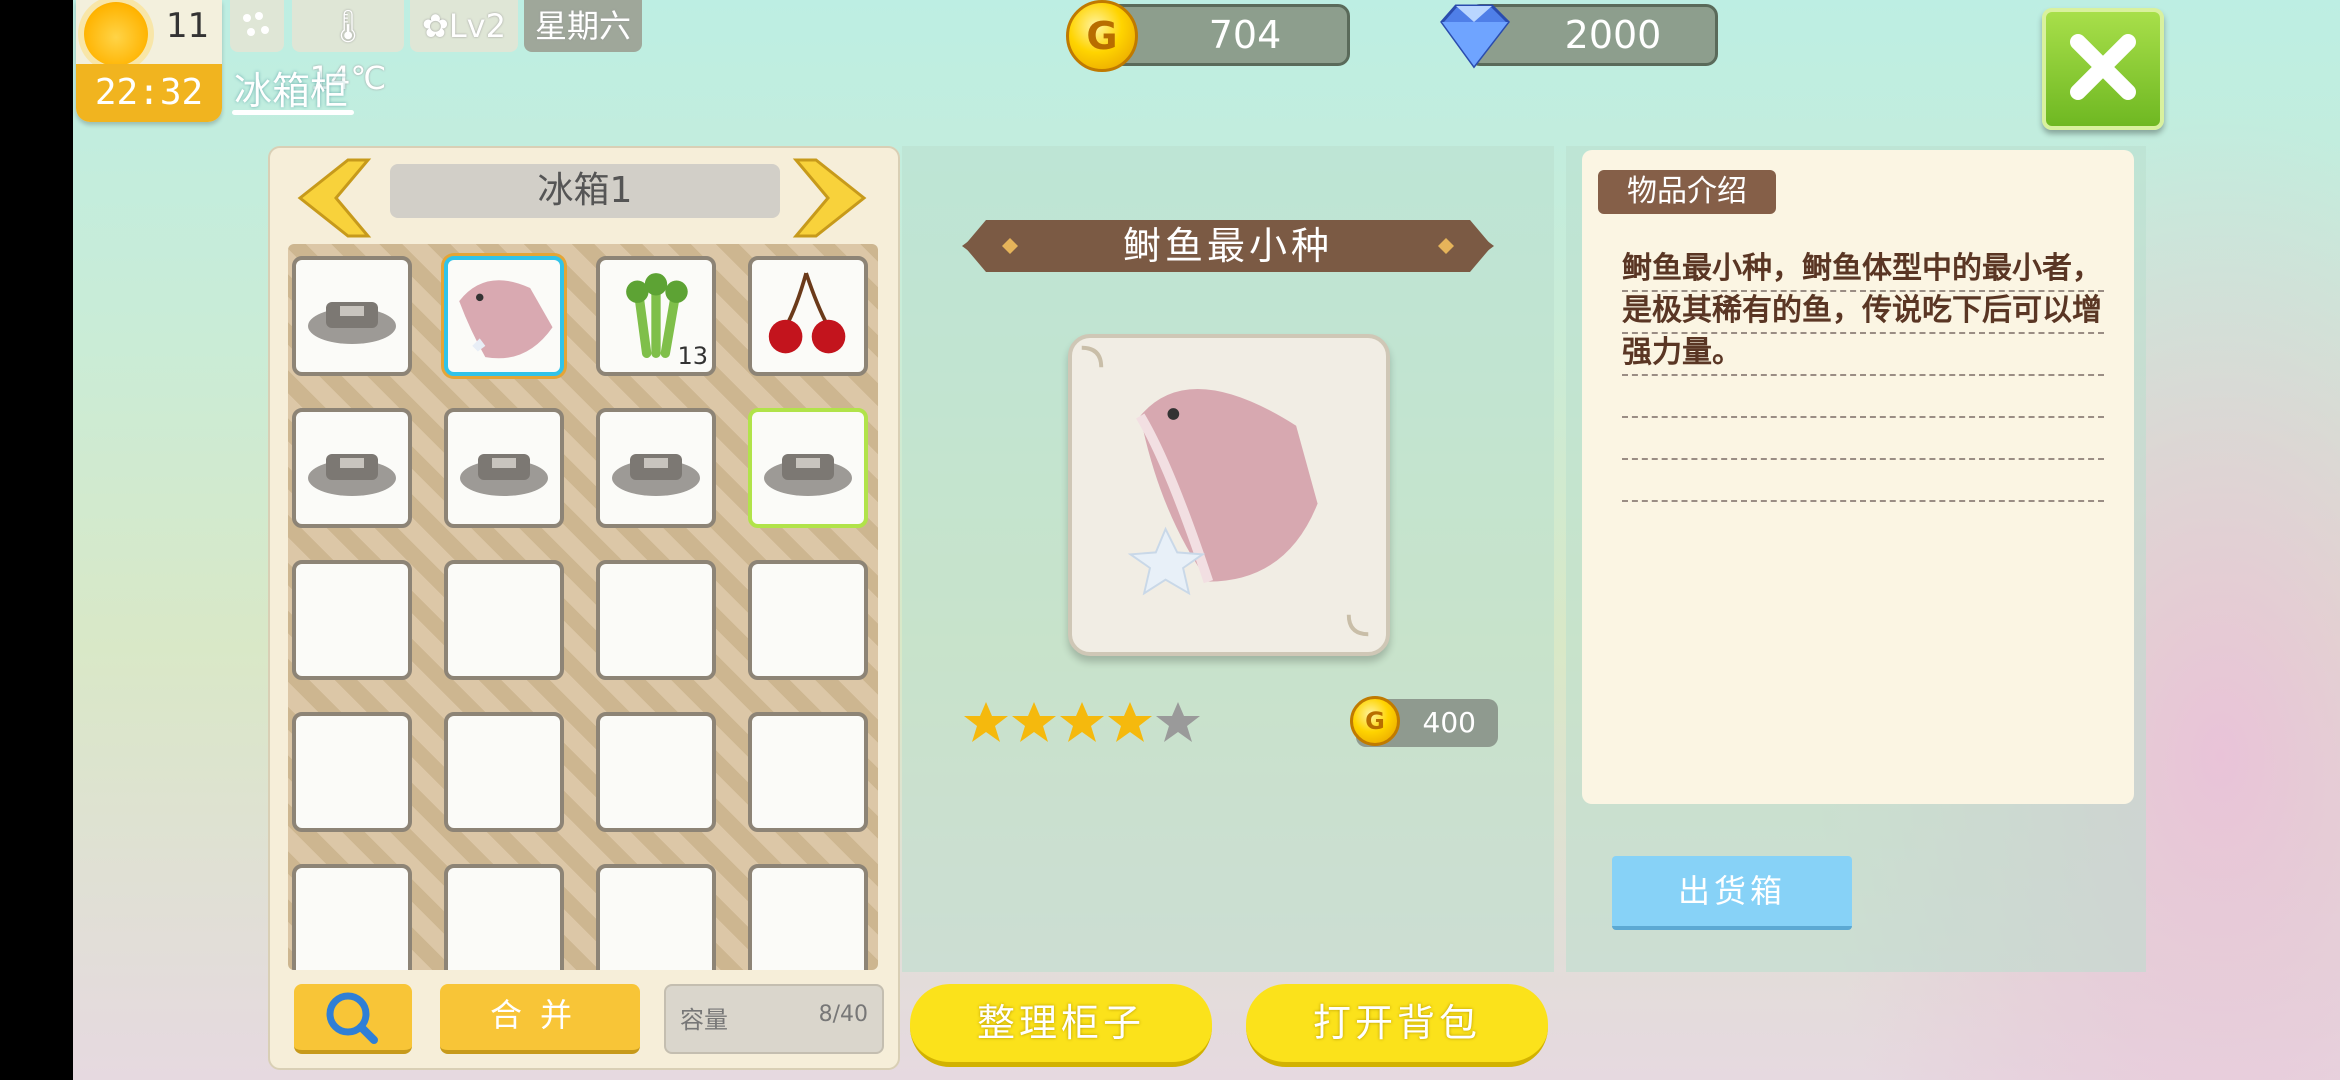  What do you see at coordinates (1475, 36) in the screenshot?
I see `diamond-icon` at bounding box center [1475, 36].